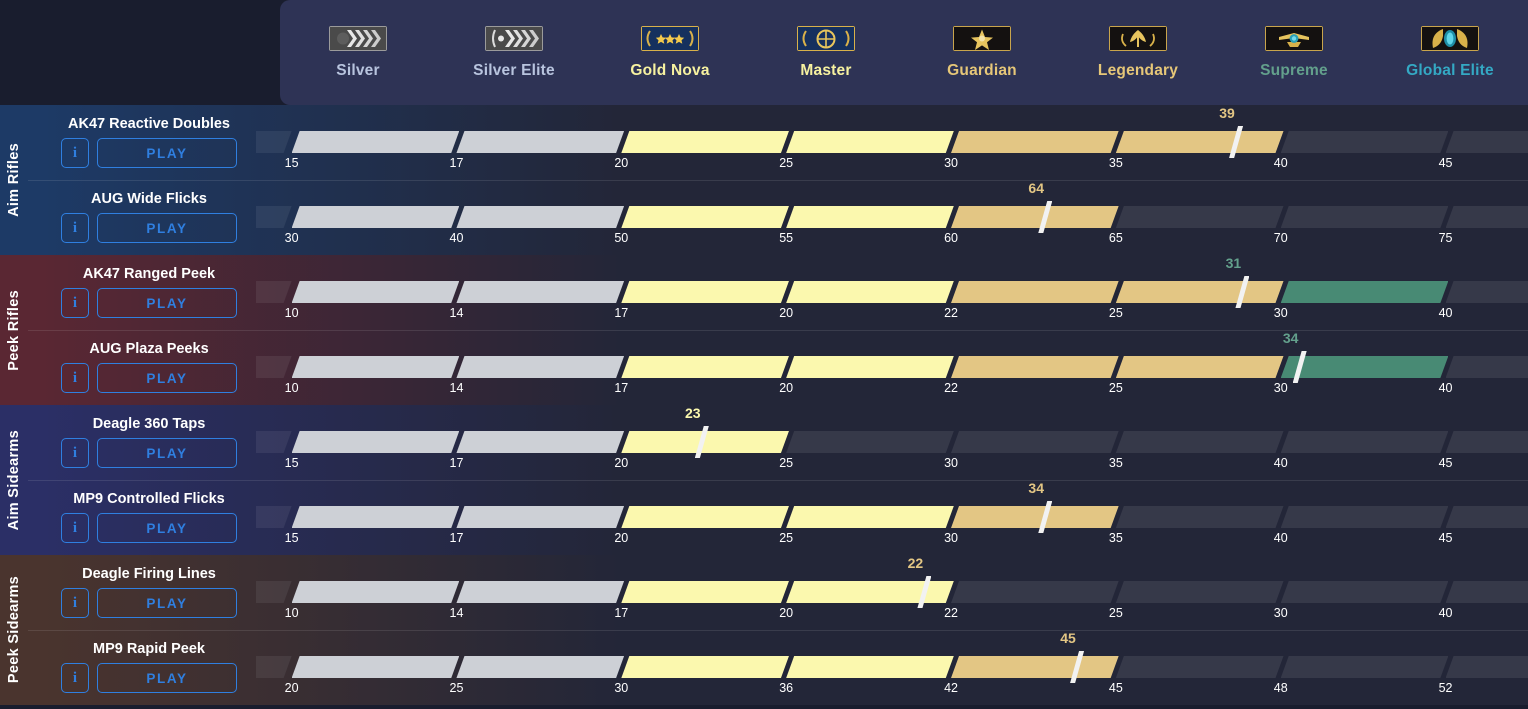 The height and width of the screenshot is (709, 1528). What do you see at coordinates (1294, 38) in the screenshot?
I see `supreme-badge` at bounding box center [1294, 38].